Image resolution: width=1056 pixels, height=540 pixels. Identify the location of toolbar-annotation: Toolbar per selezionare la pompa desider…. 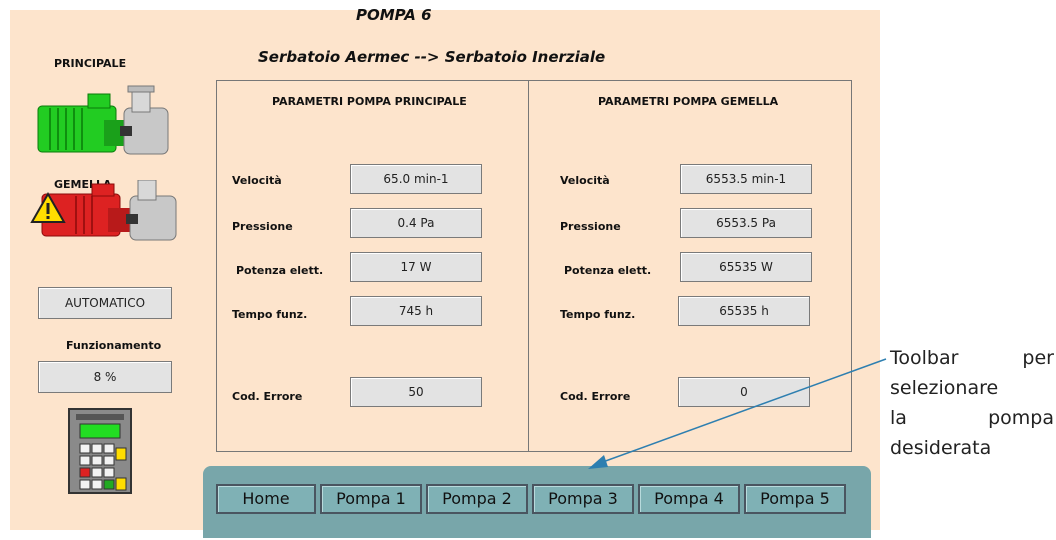
(972, 403).